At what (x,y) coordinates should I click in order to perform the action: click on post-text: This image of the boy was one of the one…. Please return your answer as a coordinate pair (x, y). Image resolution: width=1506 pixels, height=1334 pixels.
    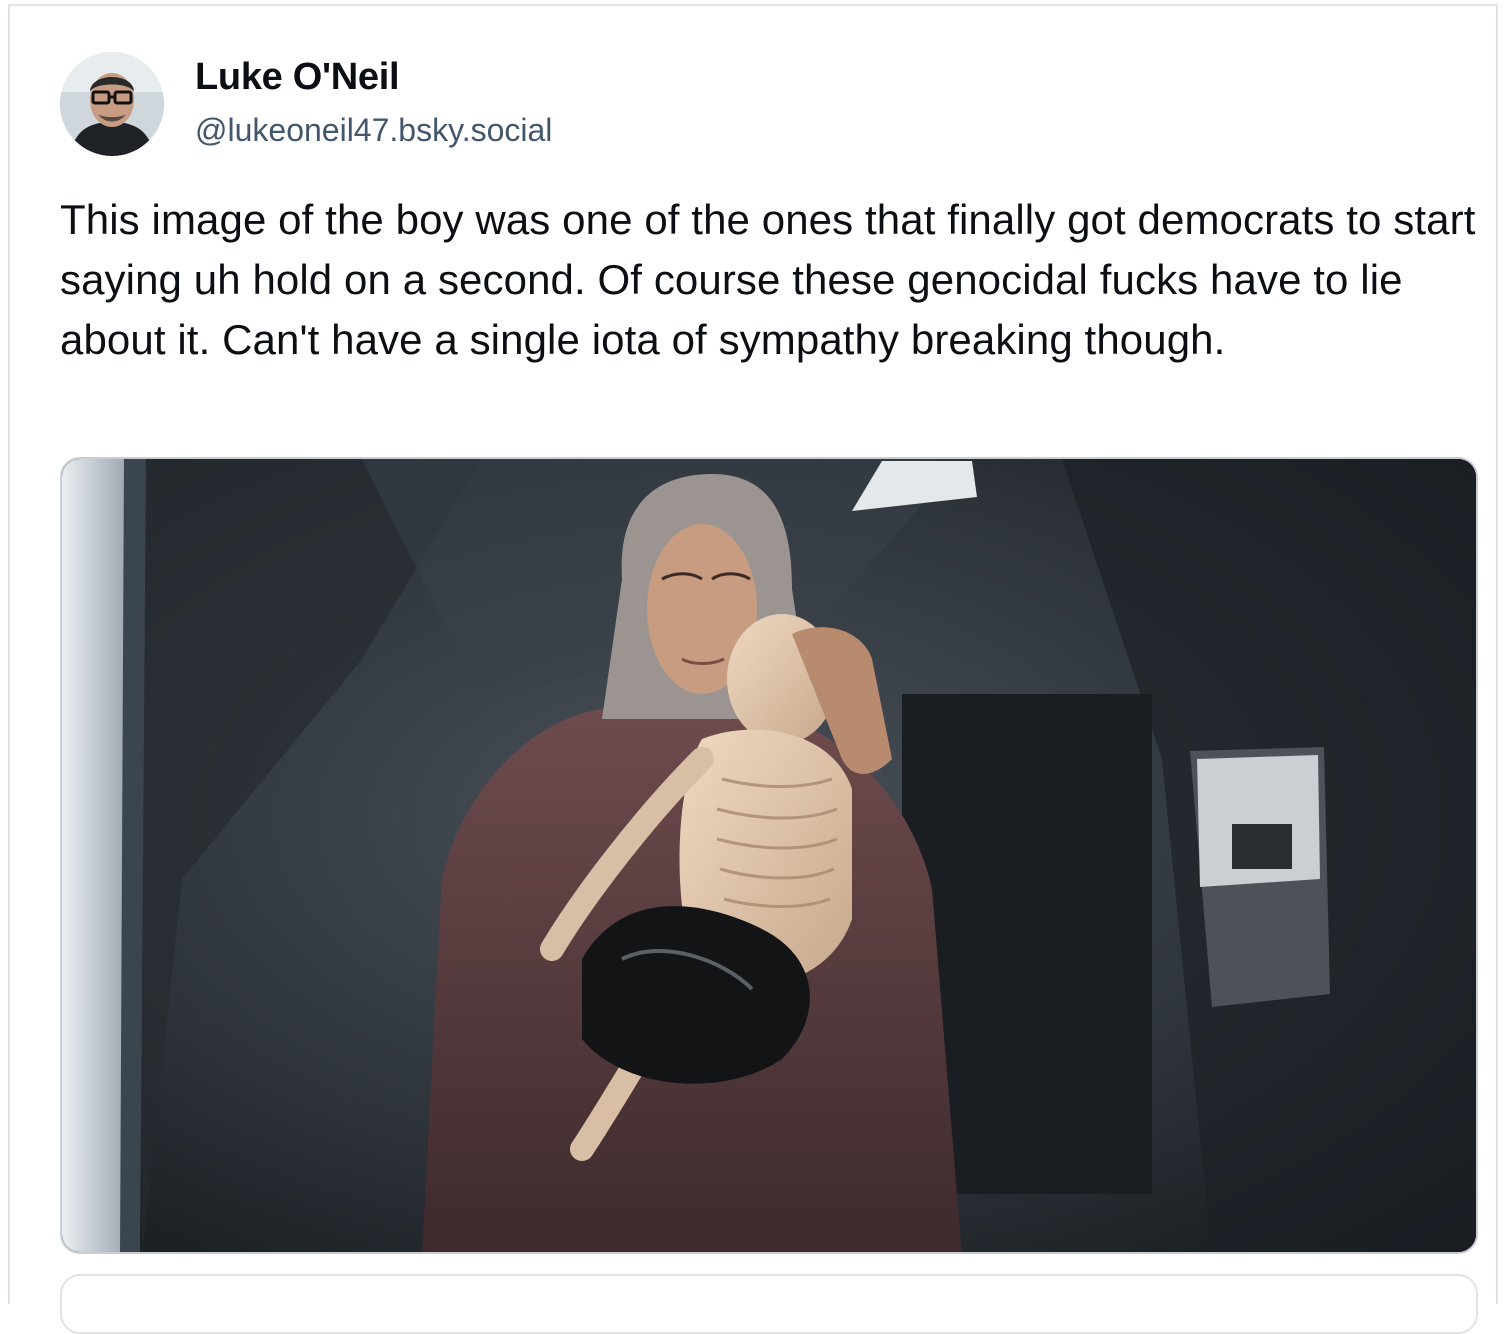
    Looking at the image, I should click on (768, 279).